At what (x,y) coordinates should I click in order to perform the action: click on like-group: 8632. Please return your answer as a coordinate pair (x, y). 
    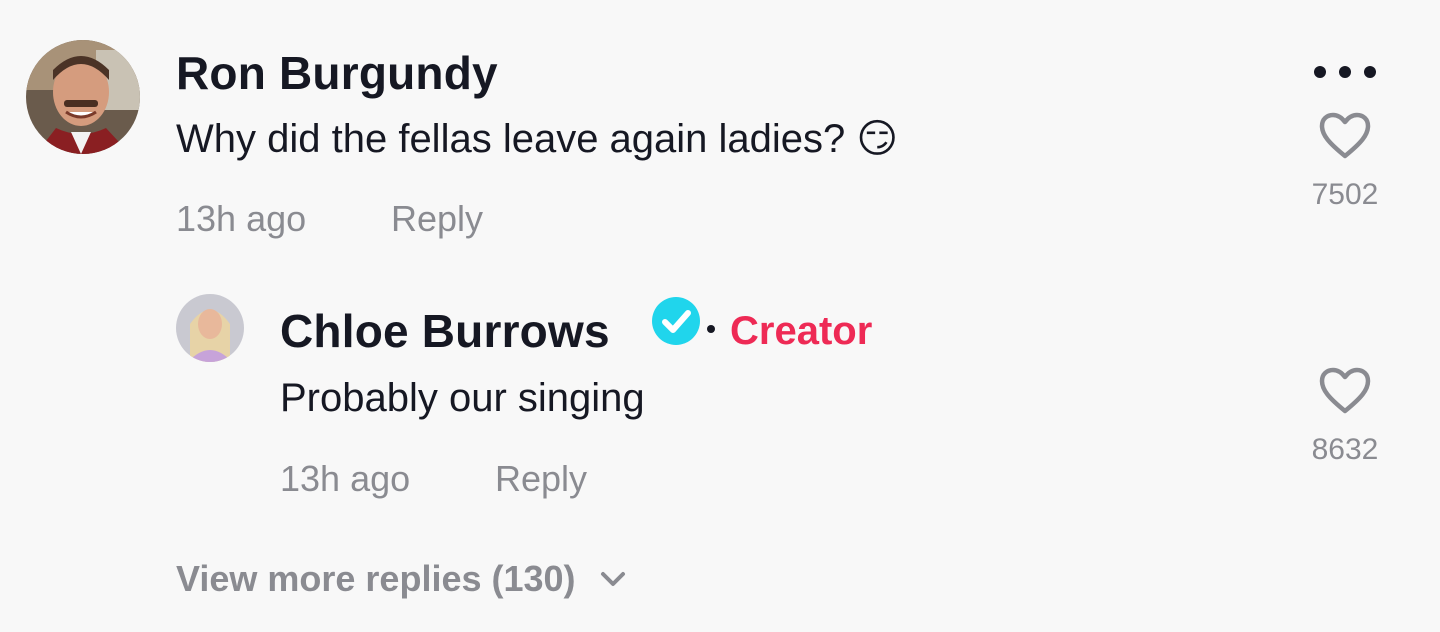
    Looking at the image, I should click on (1345, 417).